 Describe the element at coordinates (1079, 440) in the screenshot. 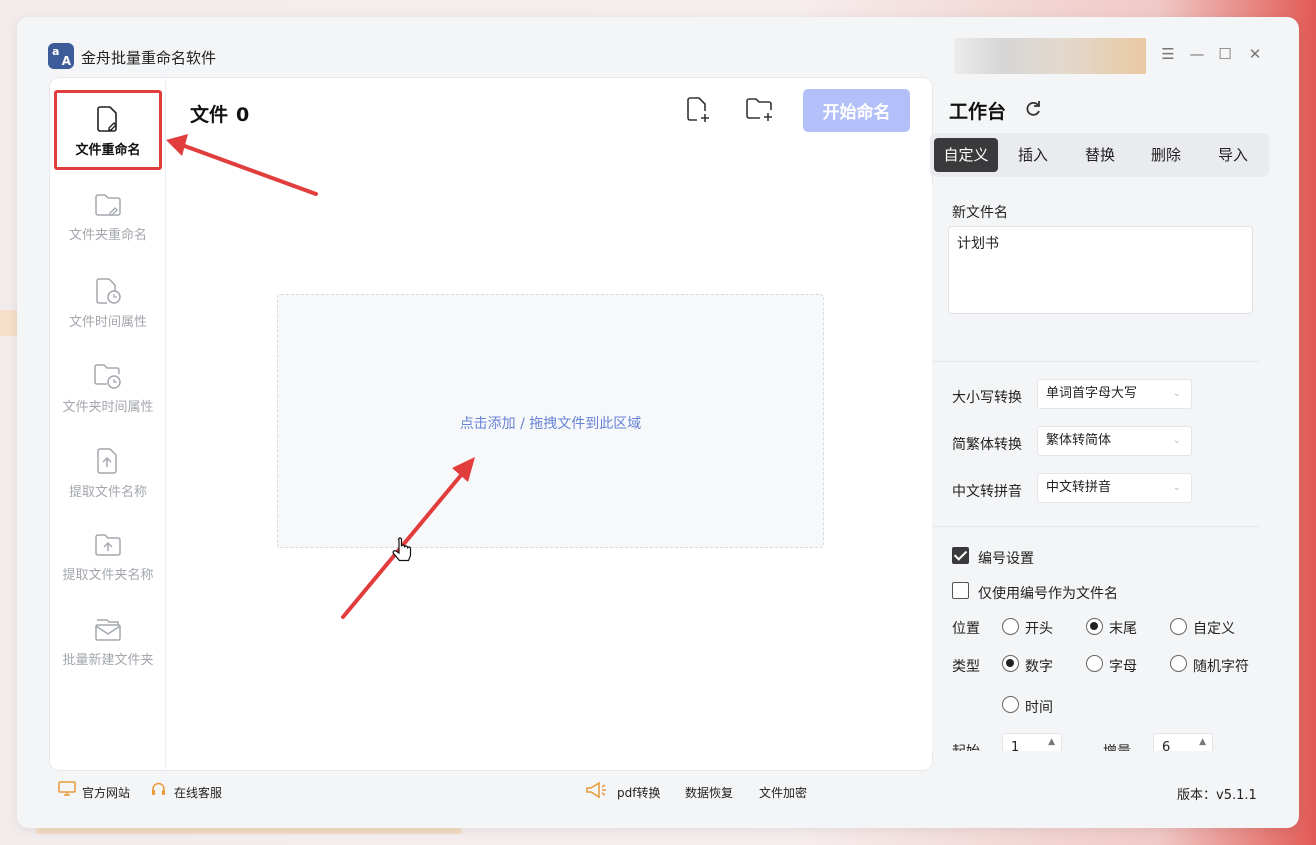

I see `trad-convert-value: 繁体转简体` at that location.